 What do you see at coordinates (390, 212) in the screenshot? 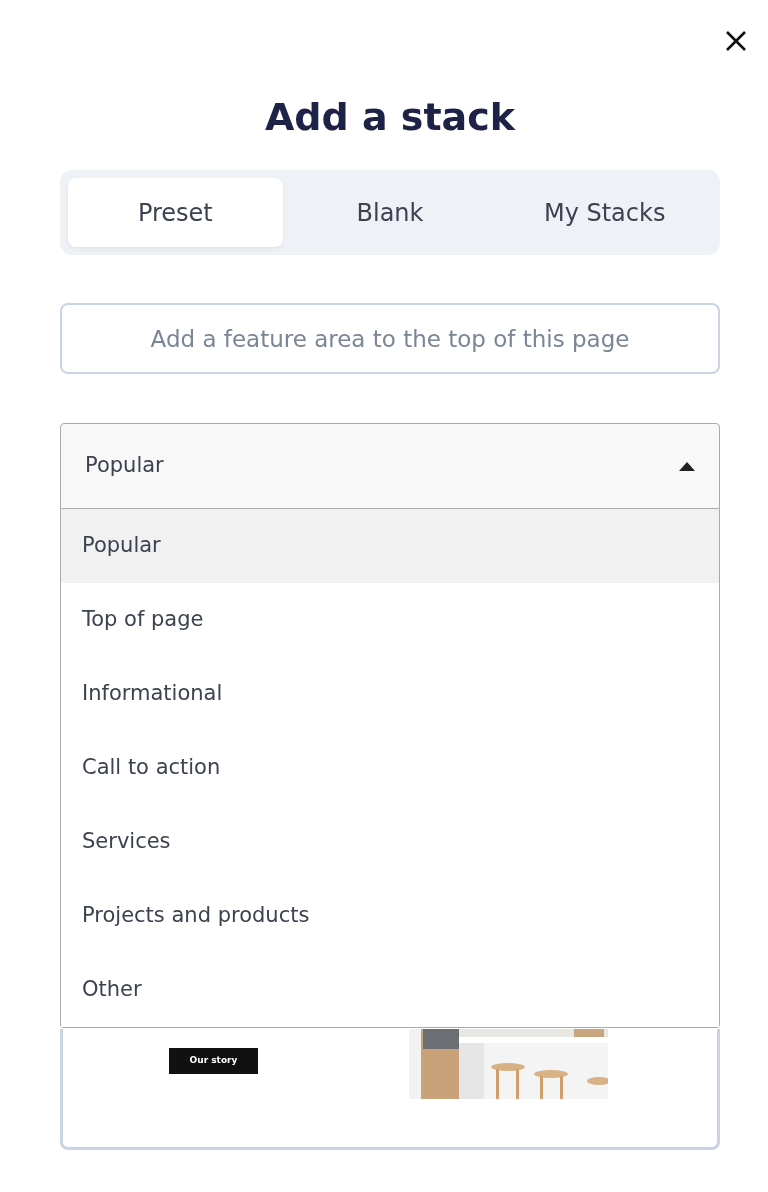
I see `tab: Blank` at bounding box center [390, 212].